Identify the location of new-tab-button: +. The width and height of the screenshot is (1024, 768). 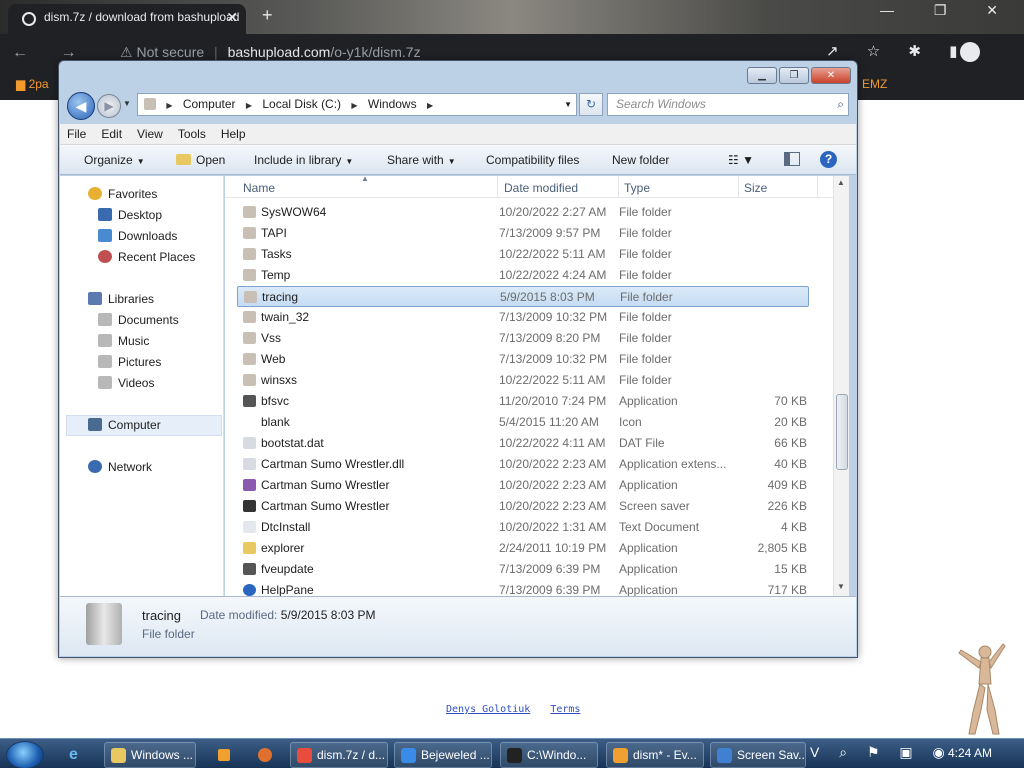
(267, 15).